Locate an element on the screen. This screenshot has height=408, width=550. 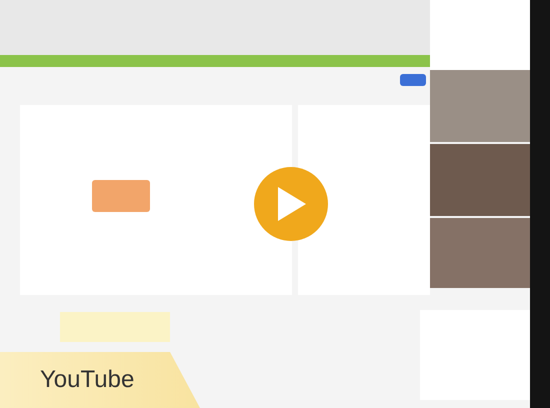
logo-badge: YouTube is located at coordinates (100, 380).